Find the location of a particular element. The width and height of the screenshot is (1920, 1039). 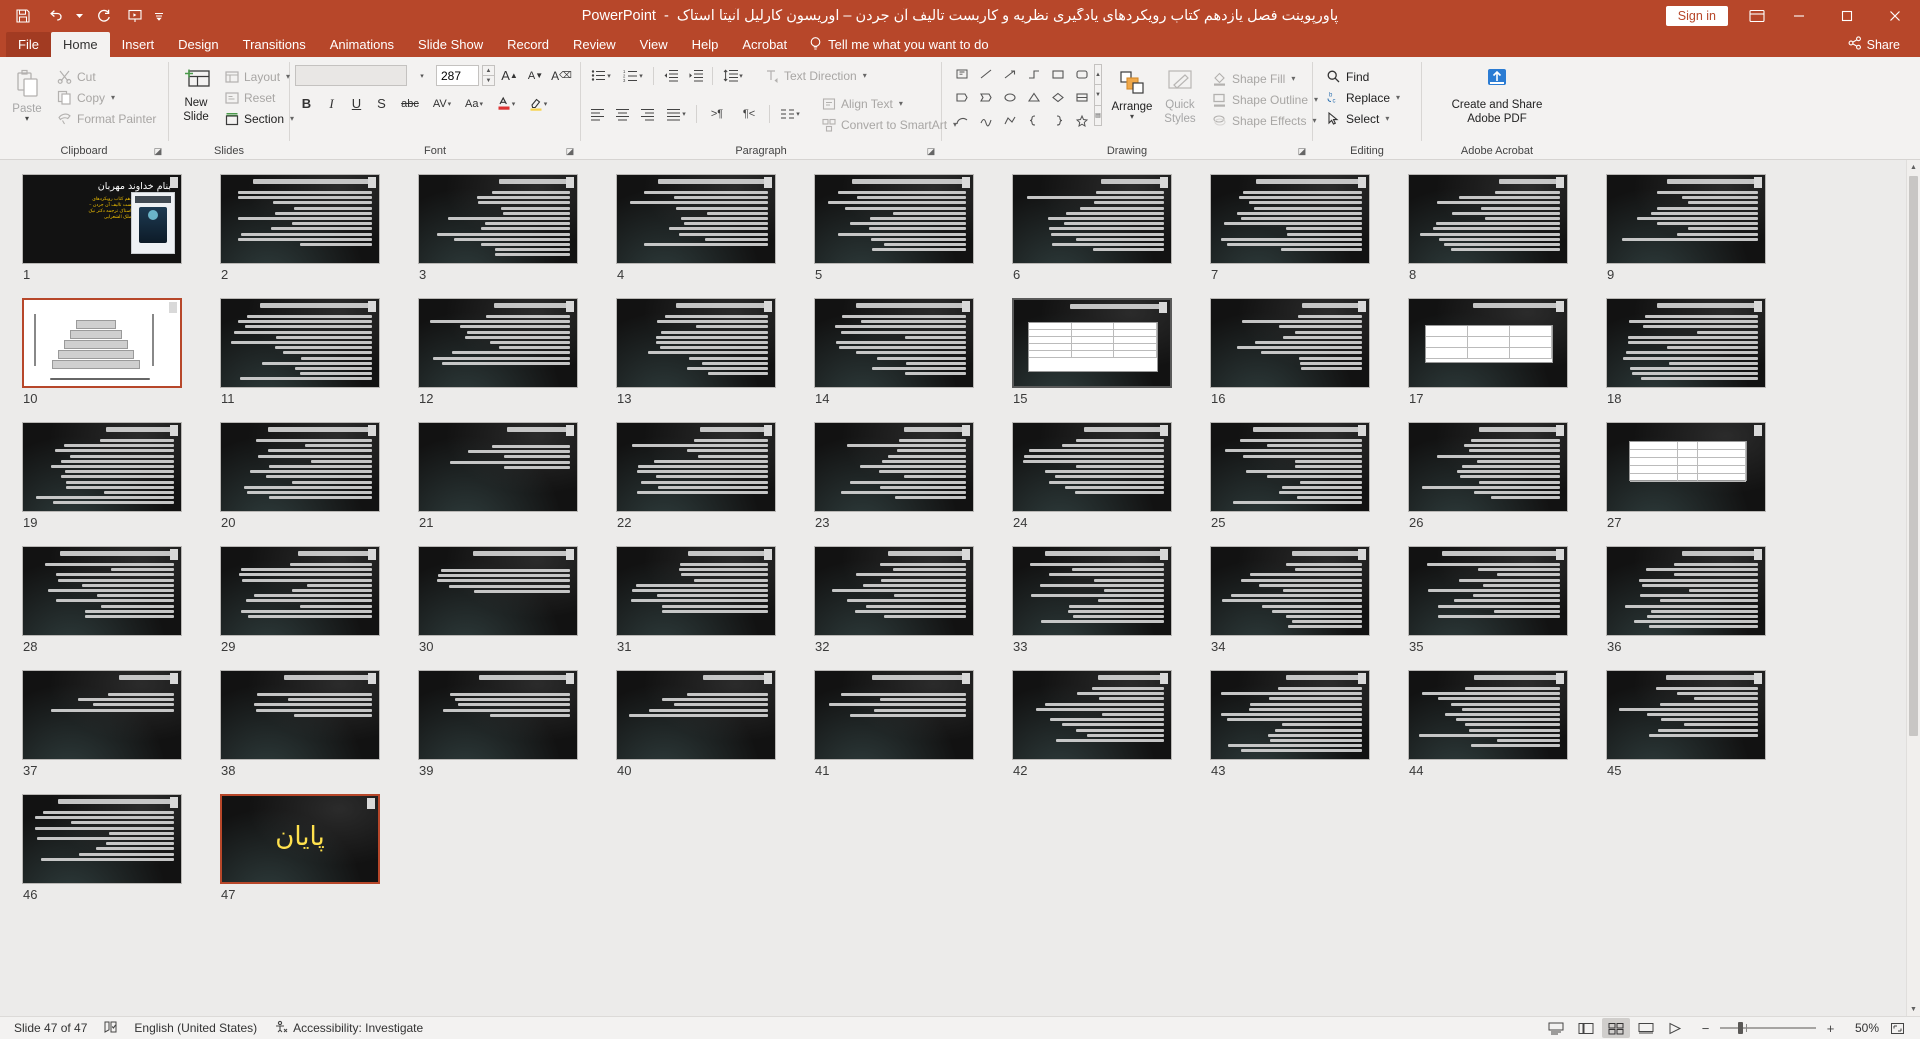

scrollbar-thumb is located at coordinates (1913, 456).